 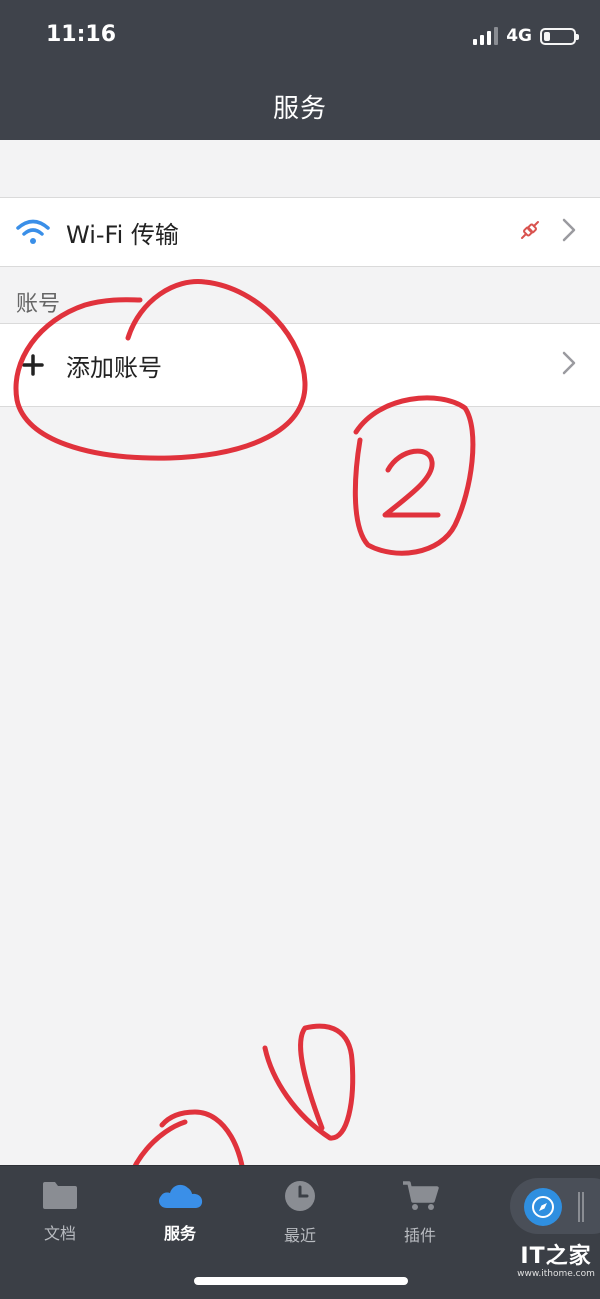 What do you see at coordinates (81, 34) in the screenshot?
I see `status-time: 11:16` at bounding box center [81, 34].